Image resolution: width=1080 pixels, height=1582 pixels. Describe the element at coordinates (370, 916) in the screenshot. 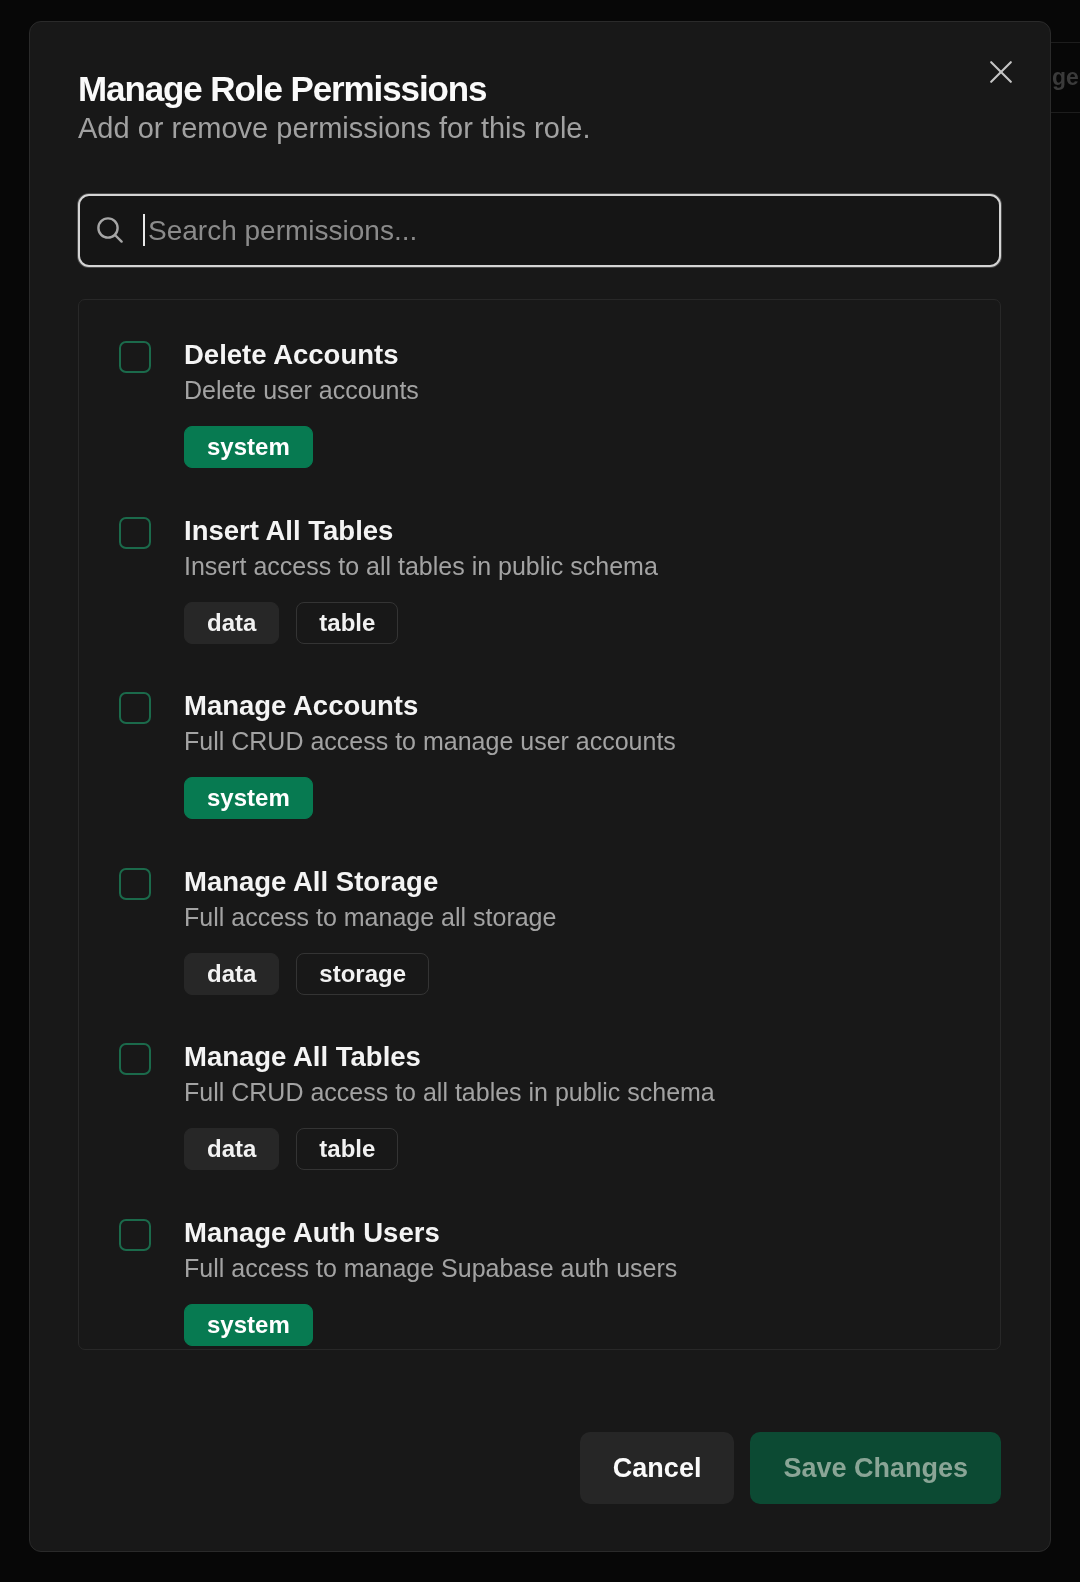

I see `permission-description: Full access to manage all storage` at that location.